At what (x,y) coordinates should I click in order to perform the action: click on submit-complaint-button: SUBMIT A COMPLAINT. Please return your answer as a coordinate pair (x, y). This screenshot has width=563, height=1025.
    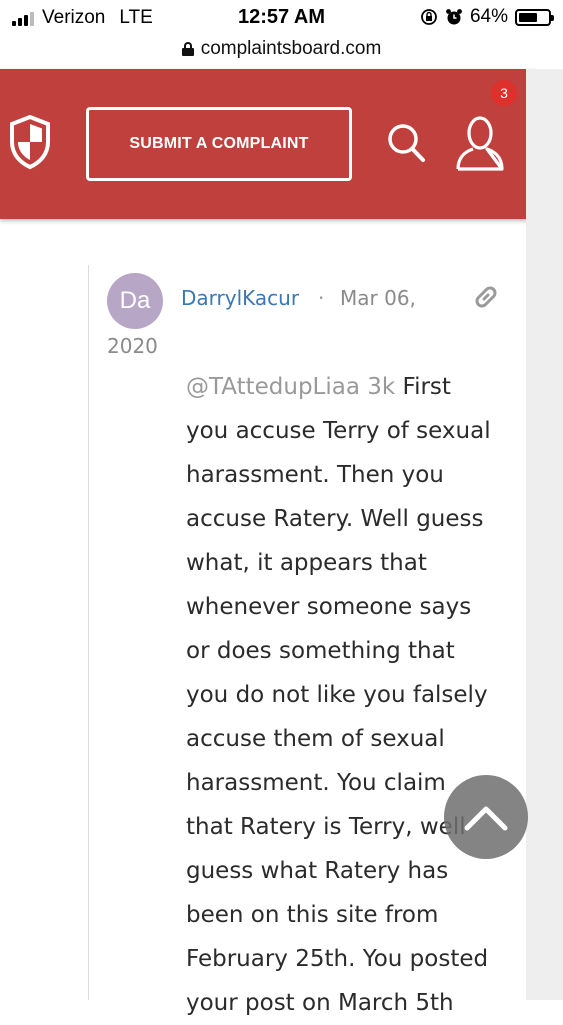
    Looking at the image, I should click on (219, 144).